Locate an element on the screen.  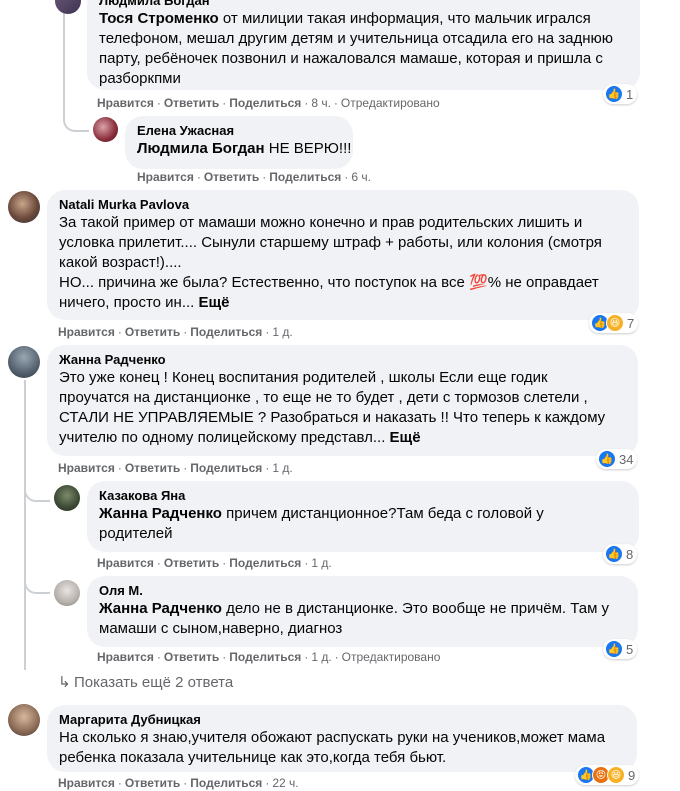
comment-bubble: Елена Ужасная Людмила Богдан НЕ ВЕРЮ!!! is located at coordinates (239, 142).